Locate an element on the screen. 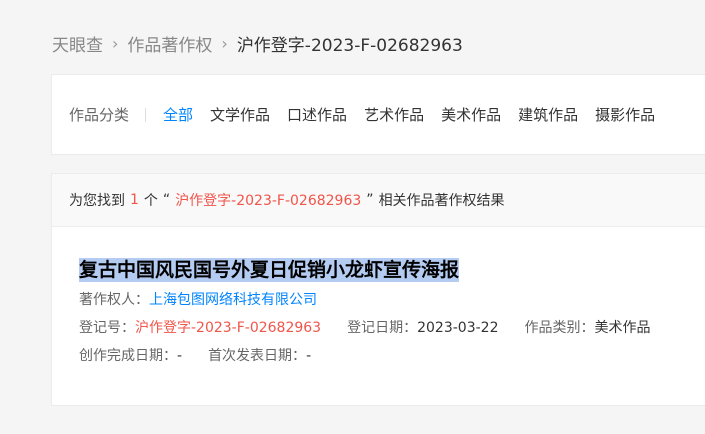  dates-row: 创作完成日期：- 首次发表日期：- is located at coordinates (392, 356).